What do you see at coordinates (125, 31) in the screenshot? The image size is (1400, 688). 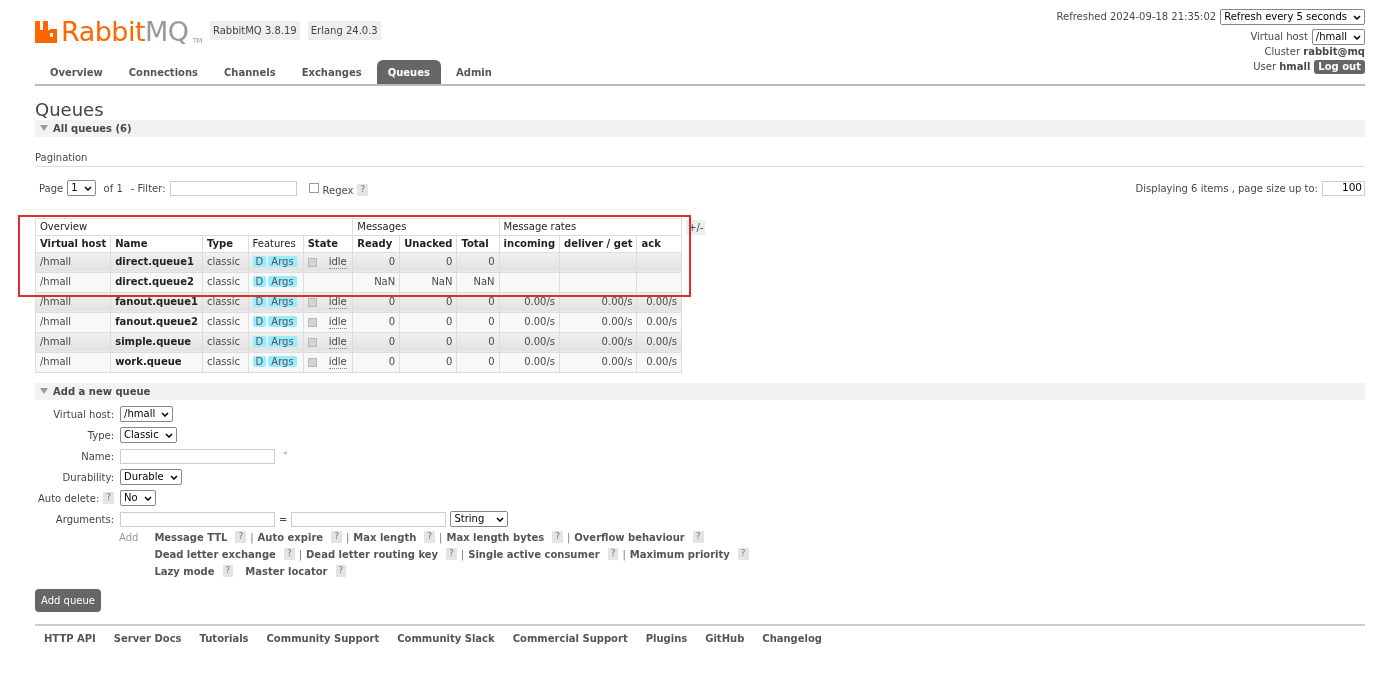 I see `logo-text: RabbitMQ` at bounding box center [125, 31].